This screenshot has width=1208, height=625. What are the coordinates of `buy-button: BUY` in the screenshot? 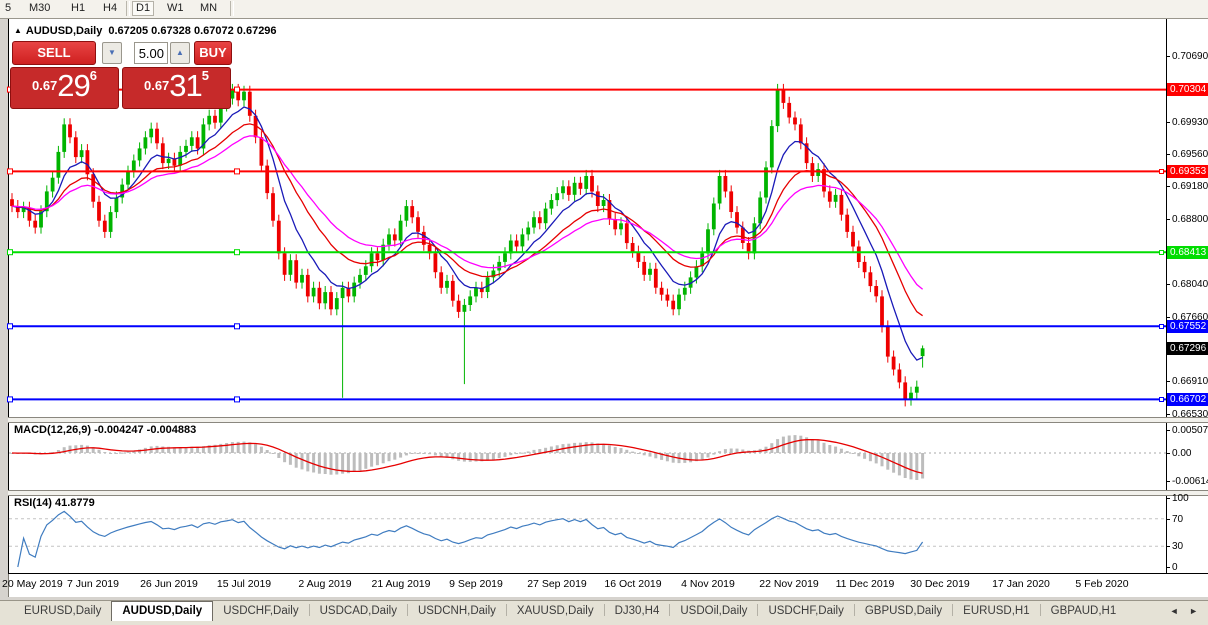 It's located at (213, 53).